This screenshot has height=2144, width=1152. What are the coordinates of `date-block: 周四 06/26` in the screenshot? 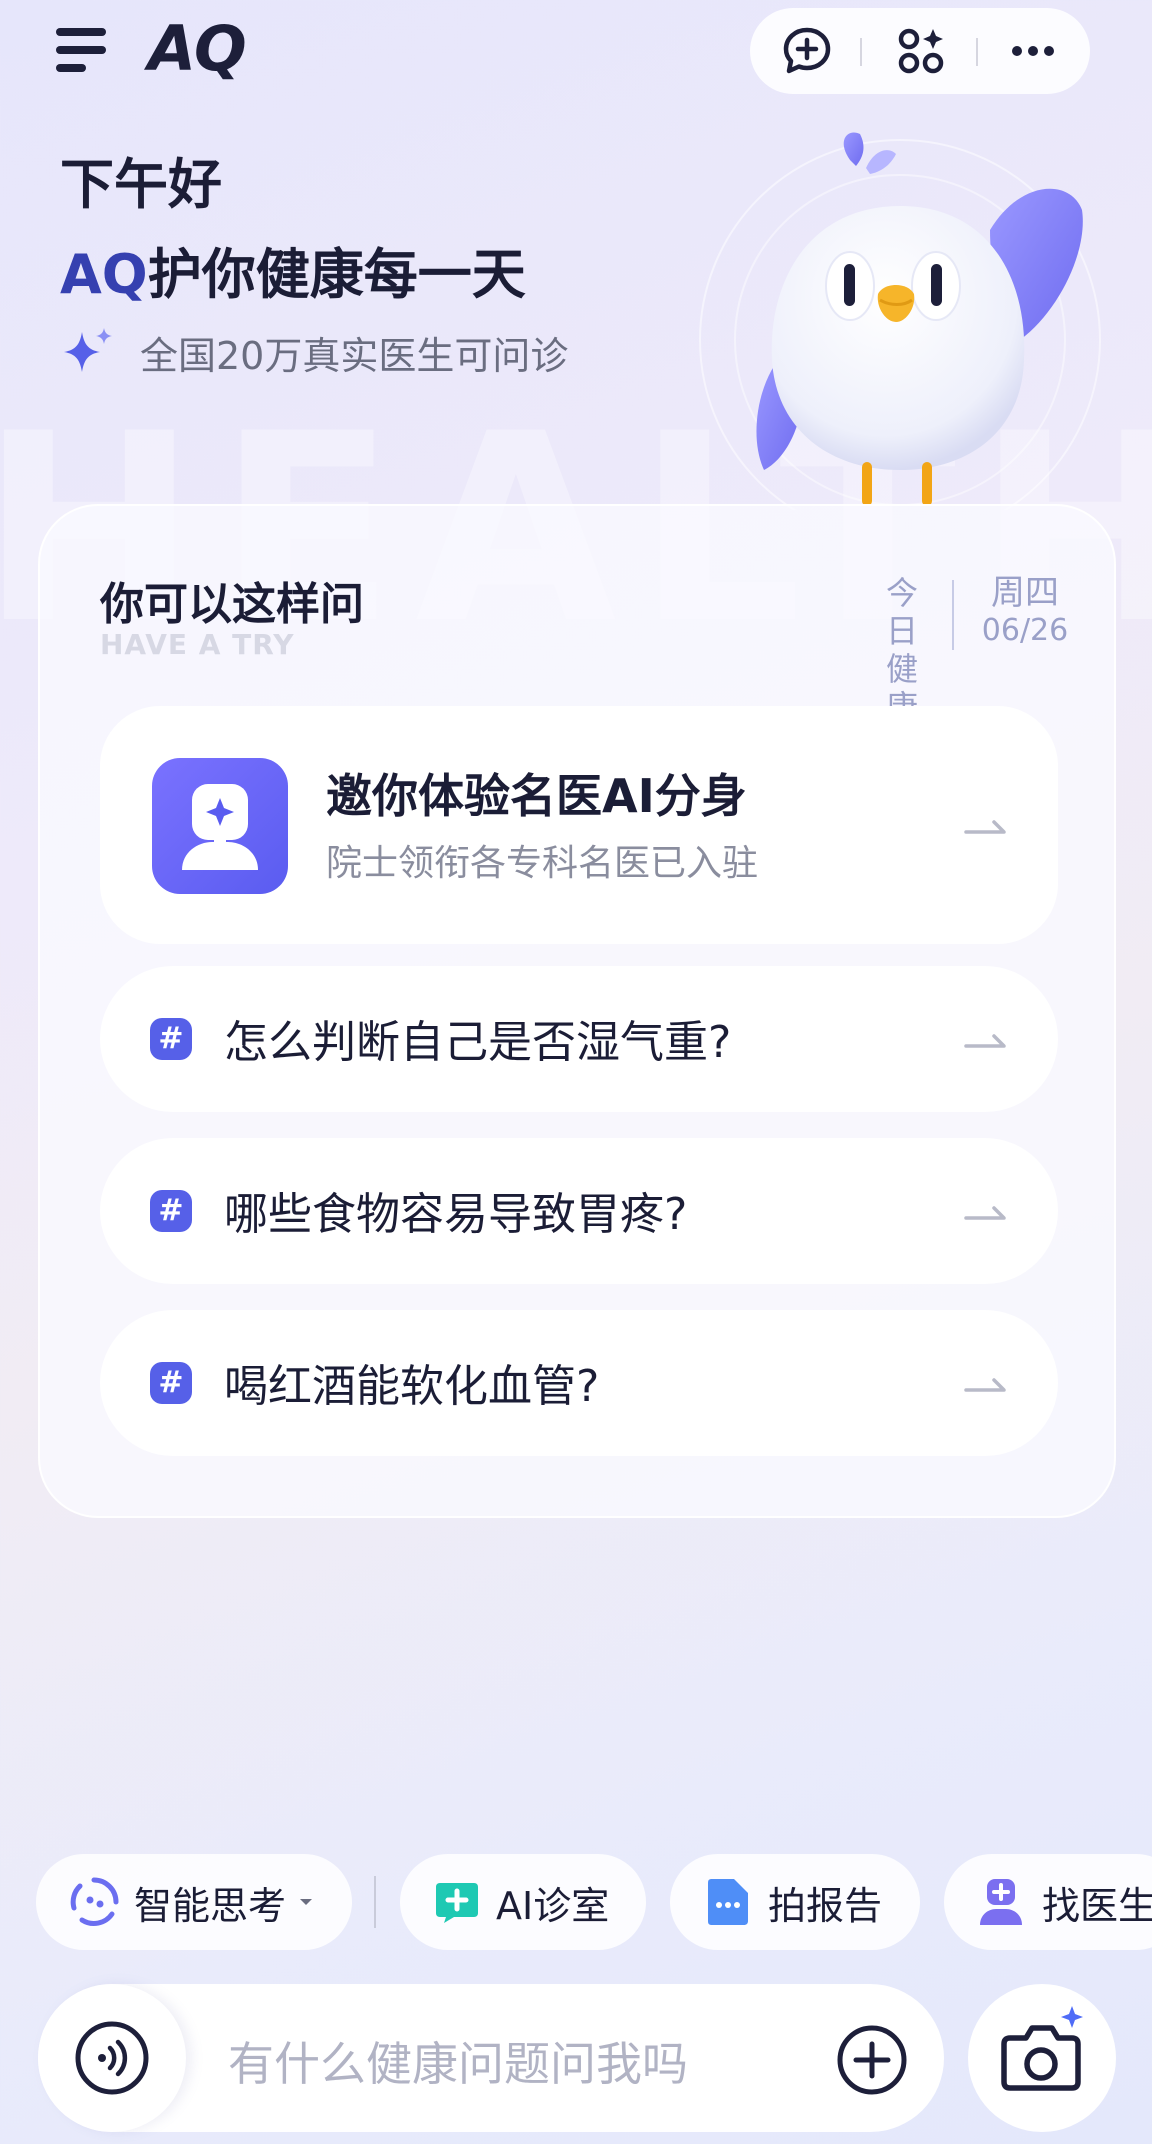 It's located at (1025, 612).